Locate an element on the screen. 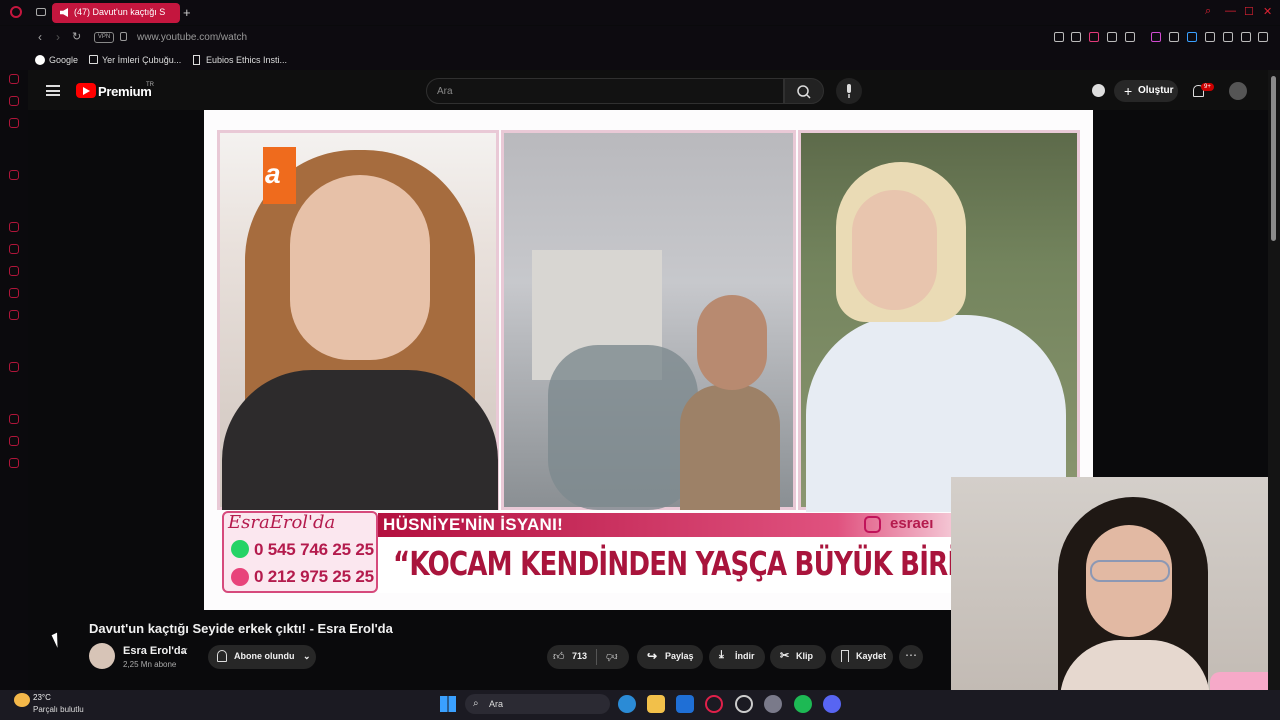 This screenshot has width=1280, height=720. bookmark-icon is located at coordinates (845, 656).